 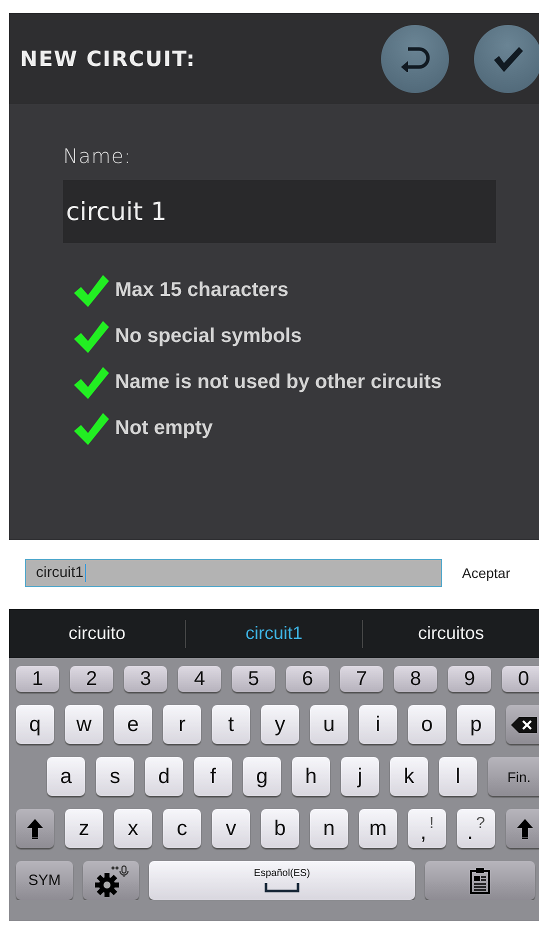 What do you see at coordinates (415, 59) in the screenshot?
I see `return-arrow-icon` at bounding box center [415, 59].